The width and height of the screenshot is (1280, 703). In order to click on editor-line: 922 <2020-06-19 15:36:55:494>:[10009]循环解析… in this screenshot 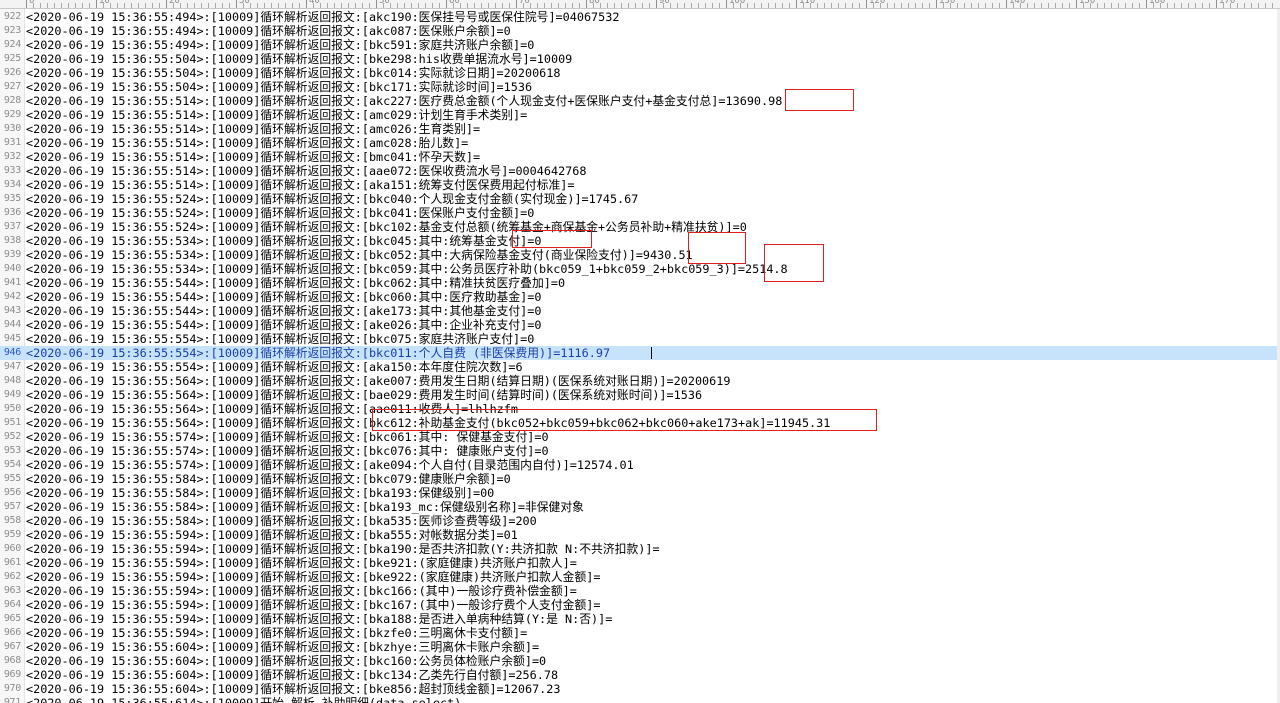, I will do `click(640, 17)`.